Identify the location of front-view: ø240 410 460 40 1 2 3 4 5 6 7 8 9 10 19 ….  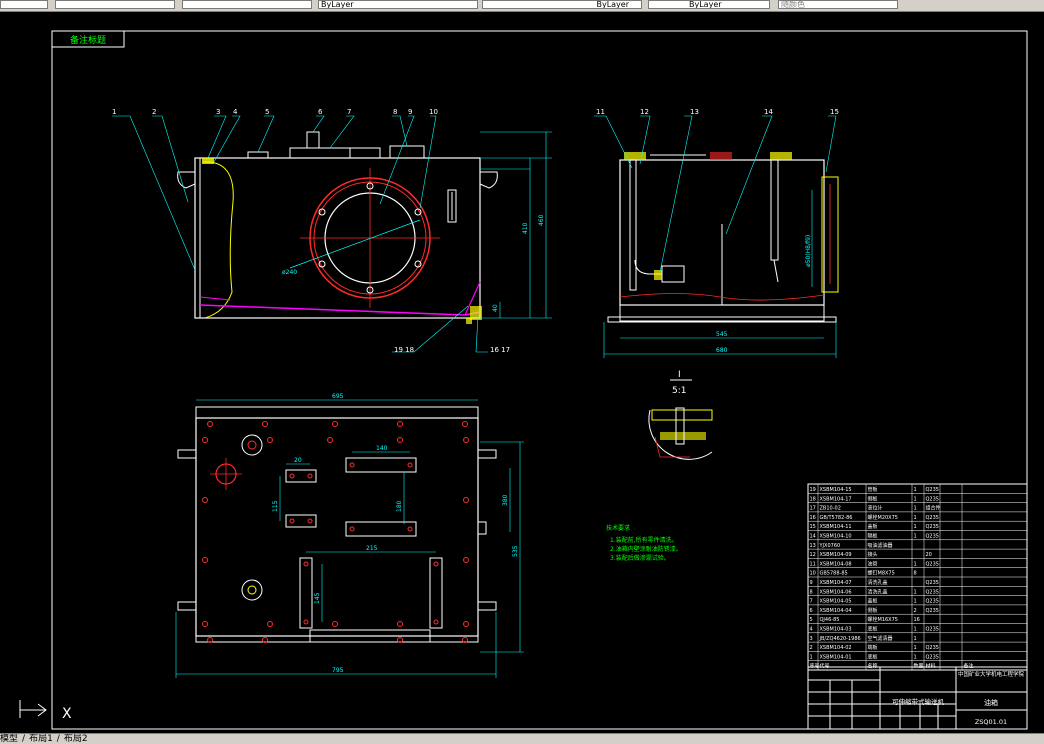
(332, 231).